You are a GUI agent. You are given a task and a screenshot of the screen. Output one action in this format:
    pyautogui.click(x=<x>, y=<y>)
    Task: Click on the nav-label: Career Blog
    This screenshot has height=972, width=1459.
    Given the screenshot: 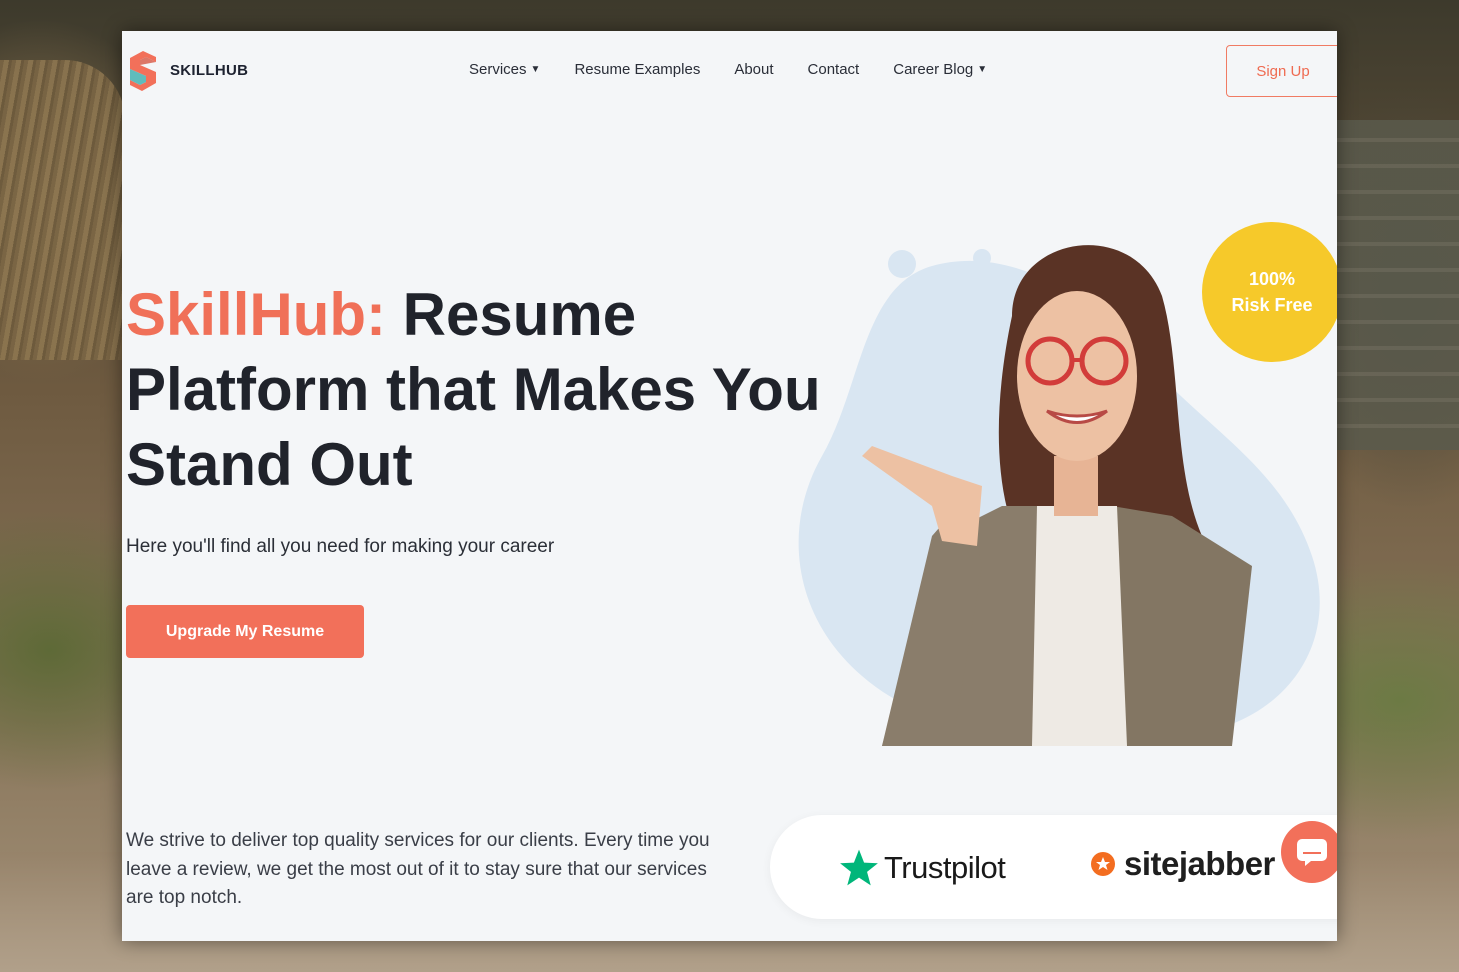 What is the action you would take?
    pyautogui.click(x=933, y=69)
    